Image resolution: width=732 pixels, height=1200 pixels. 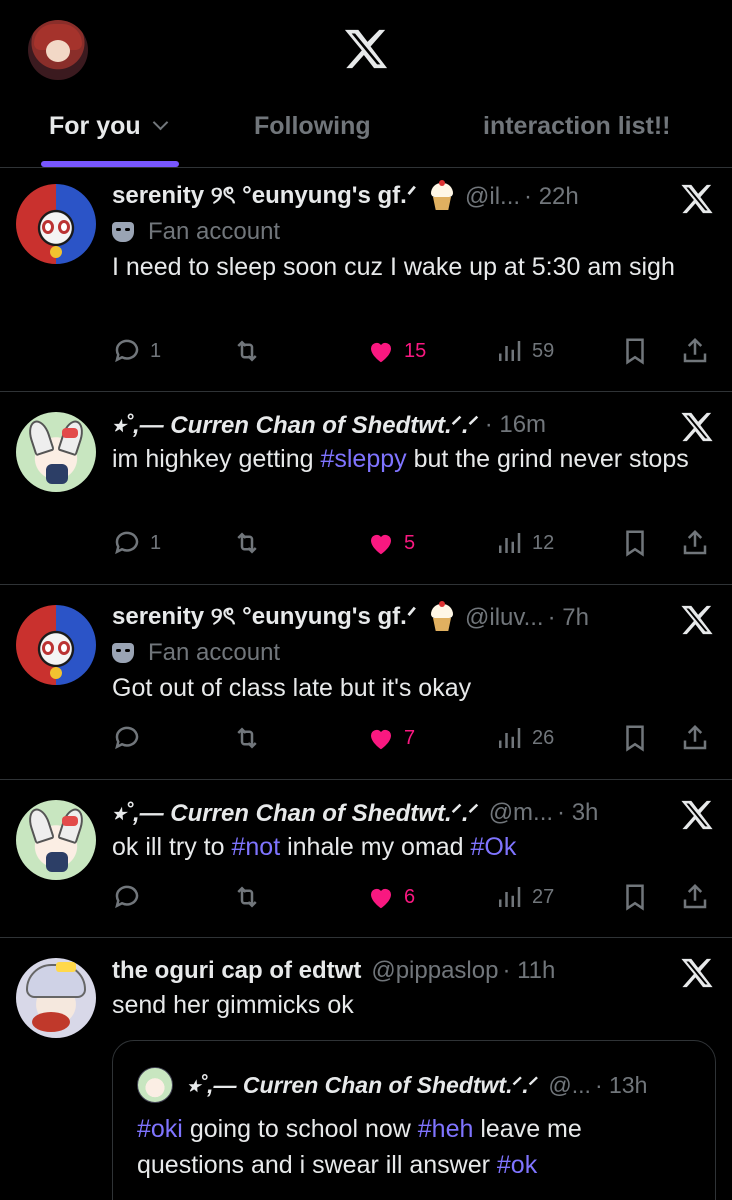 I want to click on views-button: 26, so click(x=524, y=738).